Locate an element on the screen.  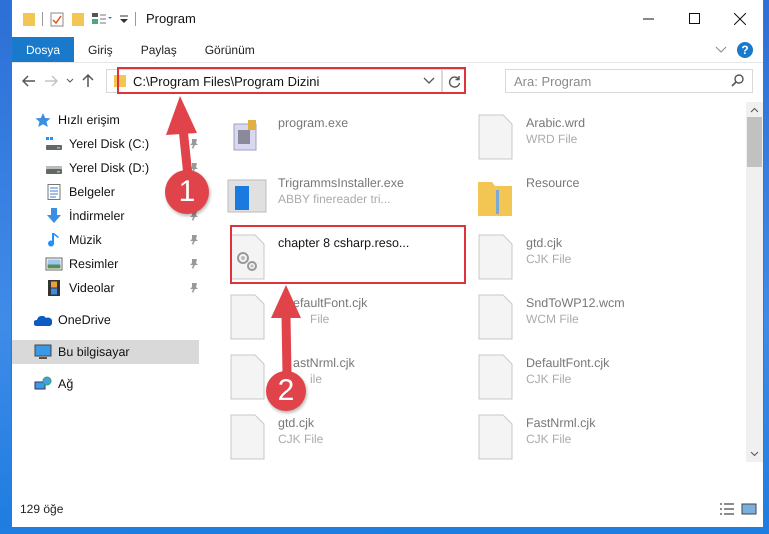
file-name: TrigrammsInstaller.exe is located at coordinates (341, 183).